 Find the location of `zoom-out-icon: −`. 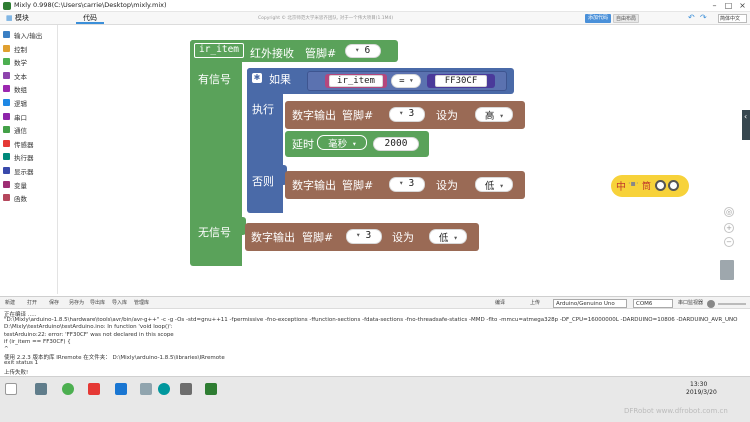

zoom-out-icon: − is located at coordinates (729, 242).